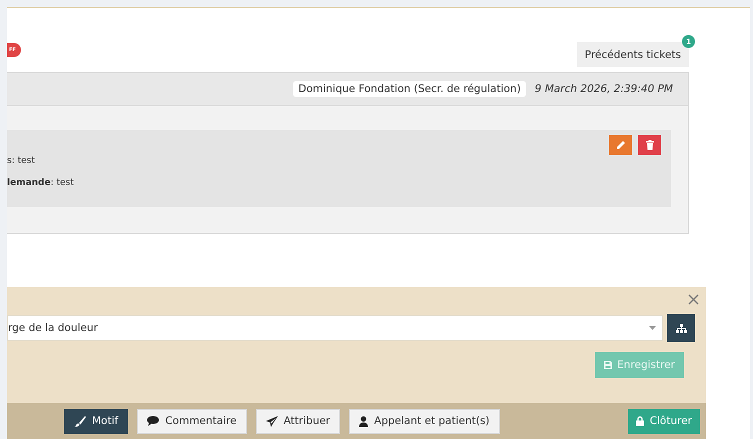 Image resolution: width=753 pixels, height=439 pixels. I want to click on trash-icon, so click(650, 145).